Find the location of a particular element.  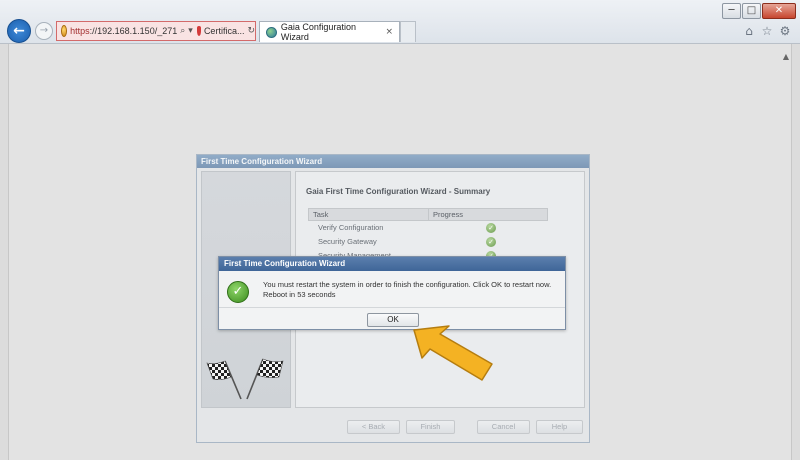

wizard-footer: < Back Finish Cancel Help is located at coordinates (465, 428).